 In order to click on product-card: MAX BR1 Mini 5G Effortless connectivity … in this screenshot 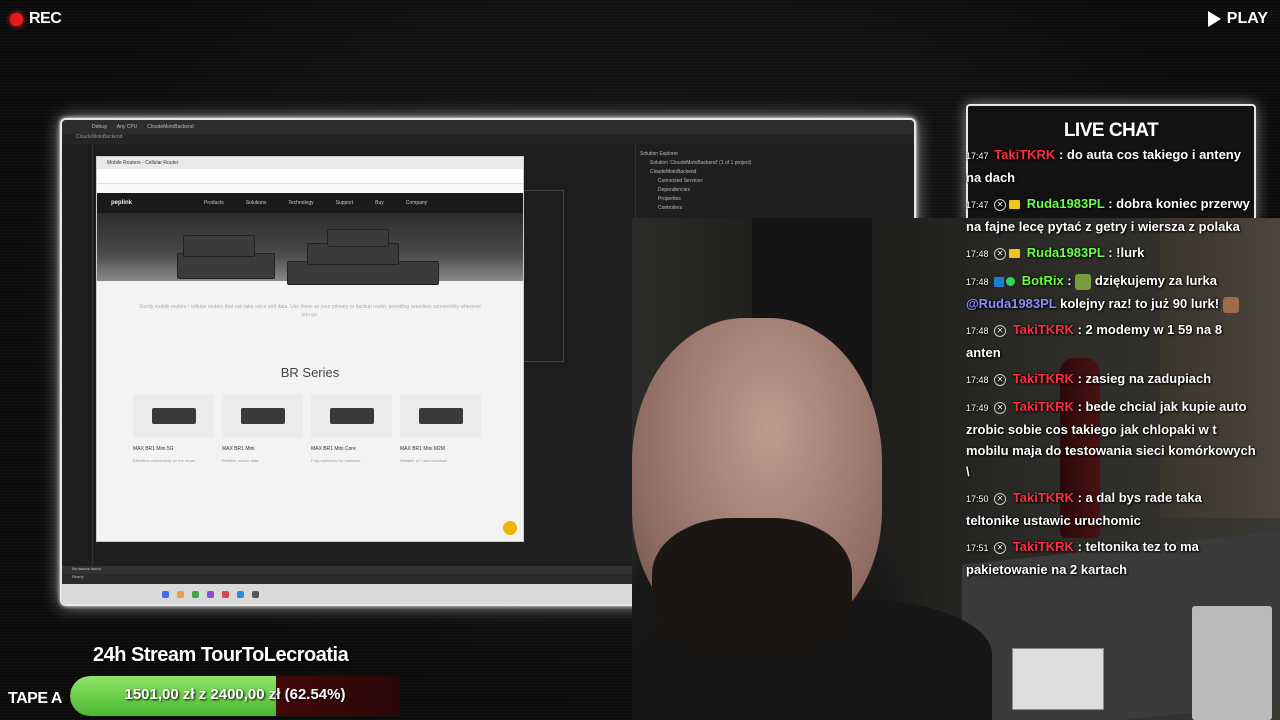, I will do `click(173, 428)`.